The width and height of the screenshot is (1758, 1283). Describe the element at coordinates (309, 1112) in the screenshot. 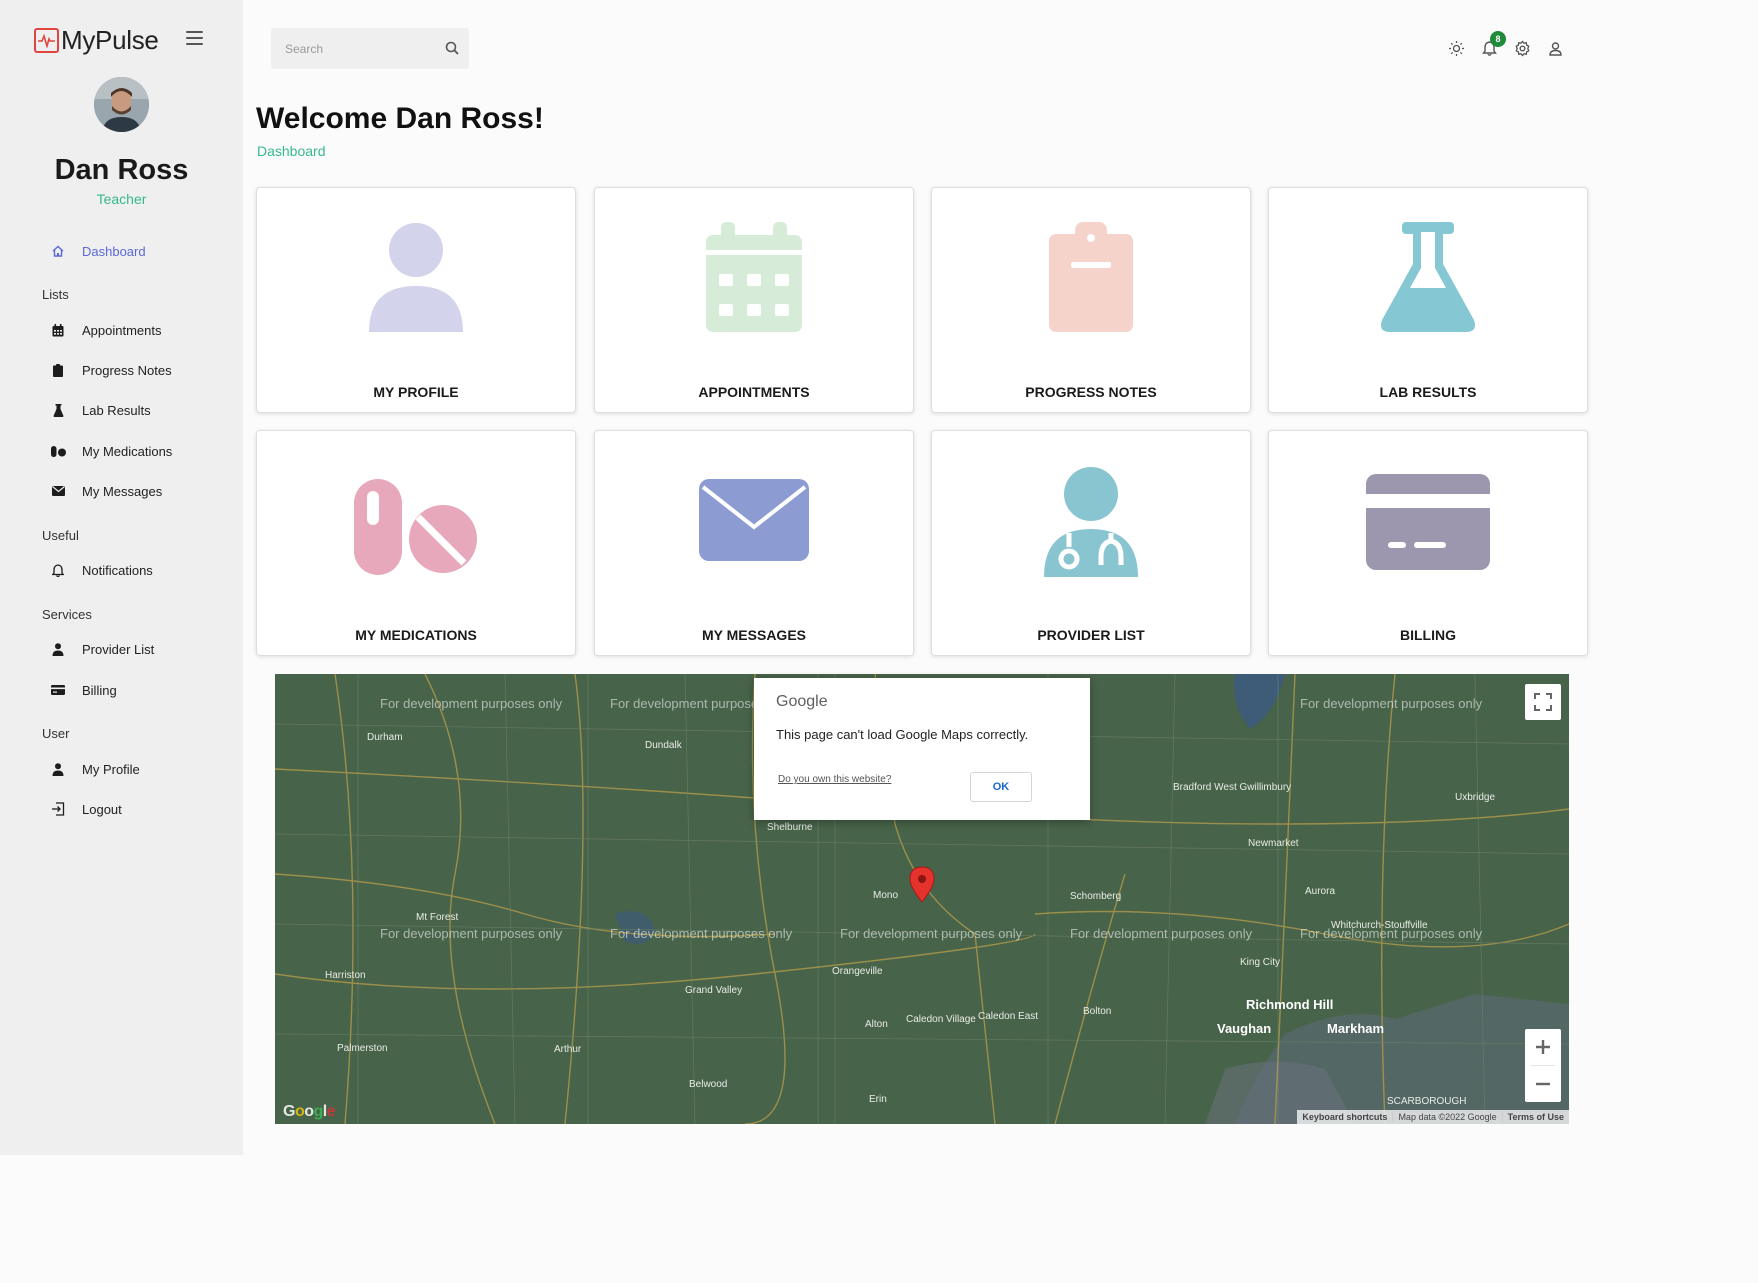

I see `google-map-logo: Google` at that location.